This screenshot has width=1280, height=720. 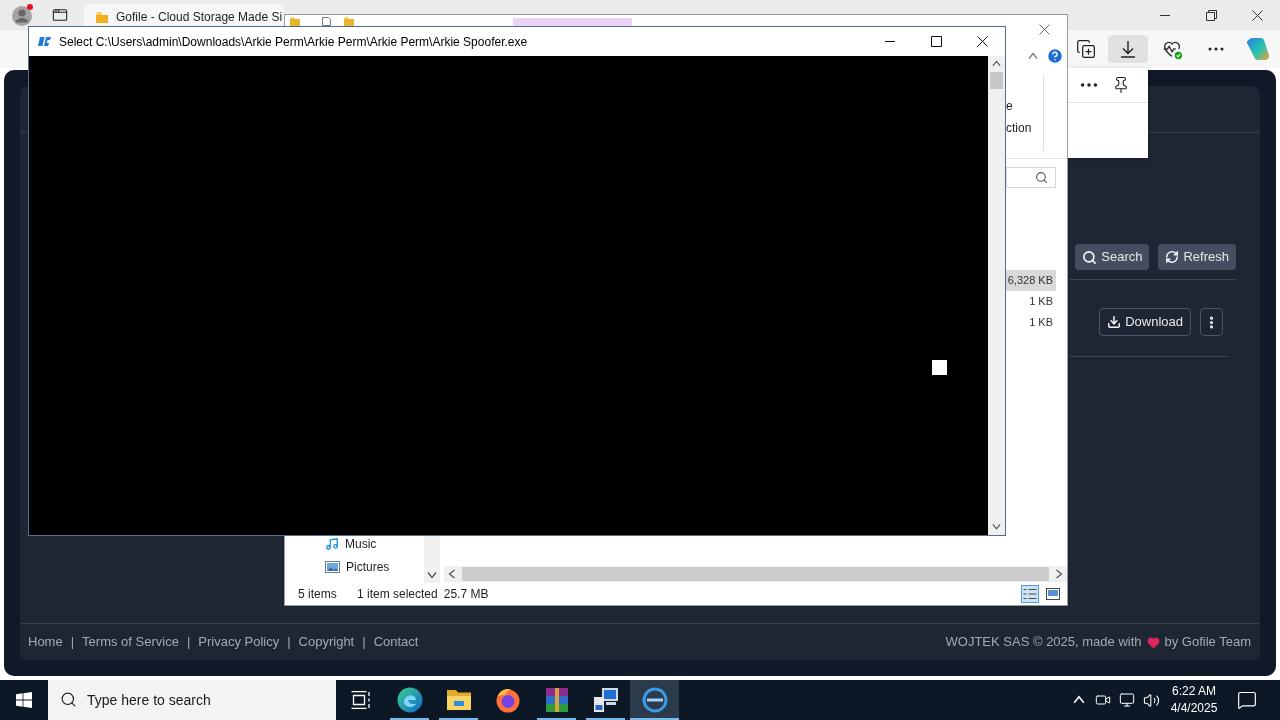 I want to click on copy-plus-icon, so click(x=1086, y=49).